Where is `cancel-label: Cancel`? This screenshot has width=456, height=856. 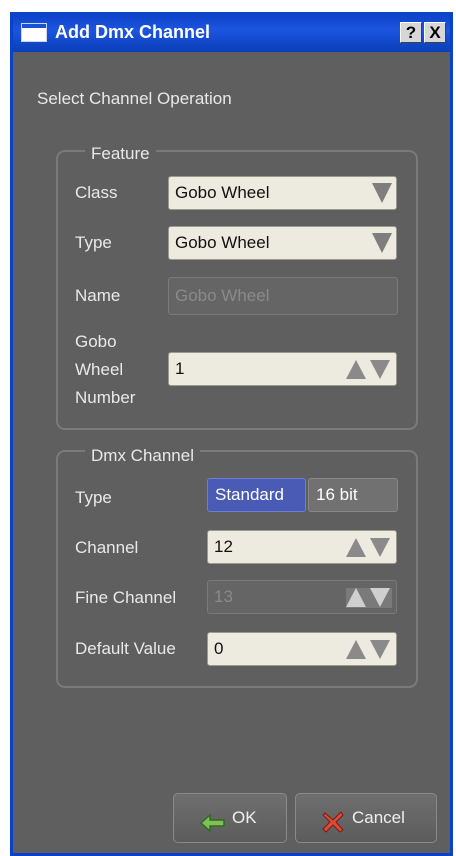
cancel-label: Cancel is located at coordinates (378, 817).